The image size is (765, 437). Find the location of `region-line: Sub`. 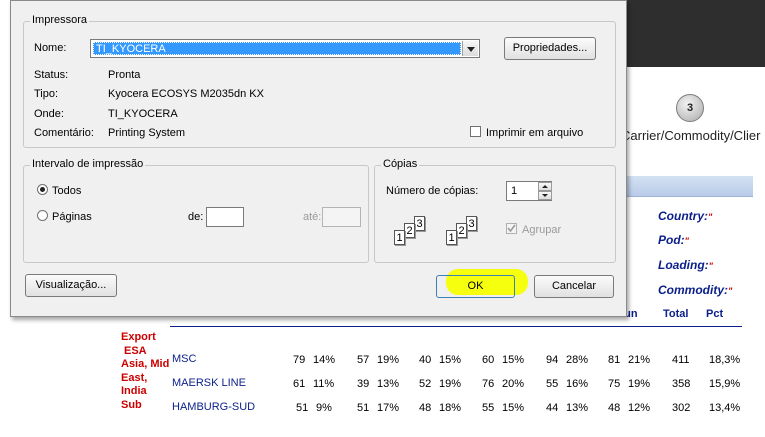

region-line: Sub is located at coordinates (131, 404).